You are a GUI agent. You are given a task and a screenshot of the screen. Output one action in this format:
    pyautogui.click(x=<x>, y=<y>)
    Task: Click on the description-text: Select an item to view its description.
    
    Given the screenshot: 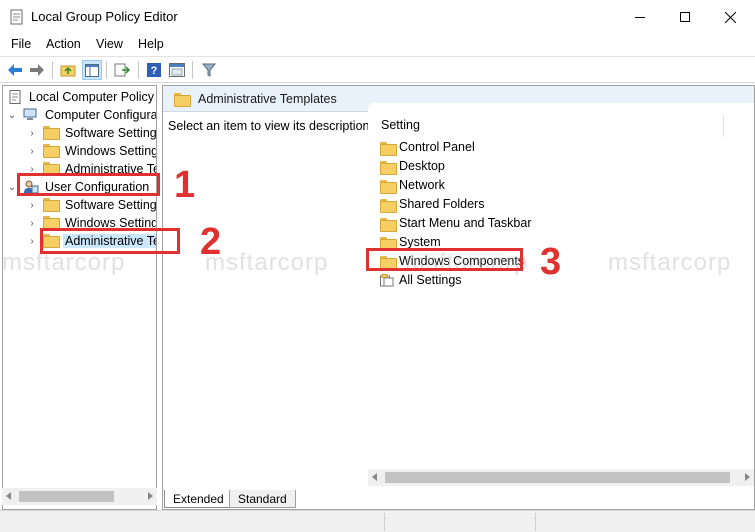 What is the action you would take?
    pyautogui.click(x=270, y=126)
    